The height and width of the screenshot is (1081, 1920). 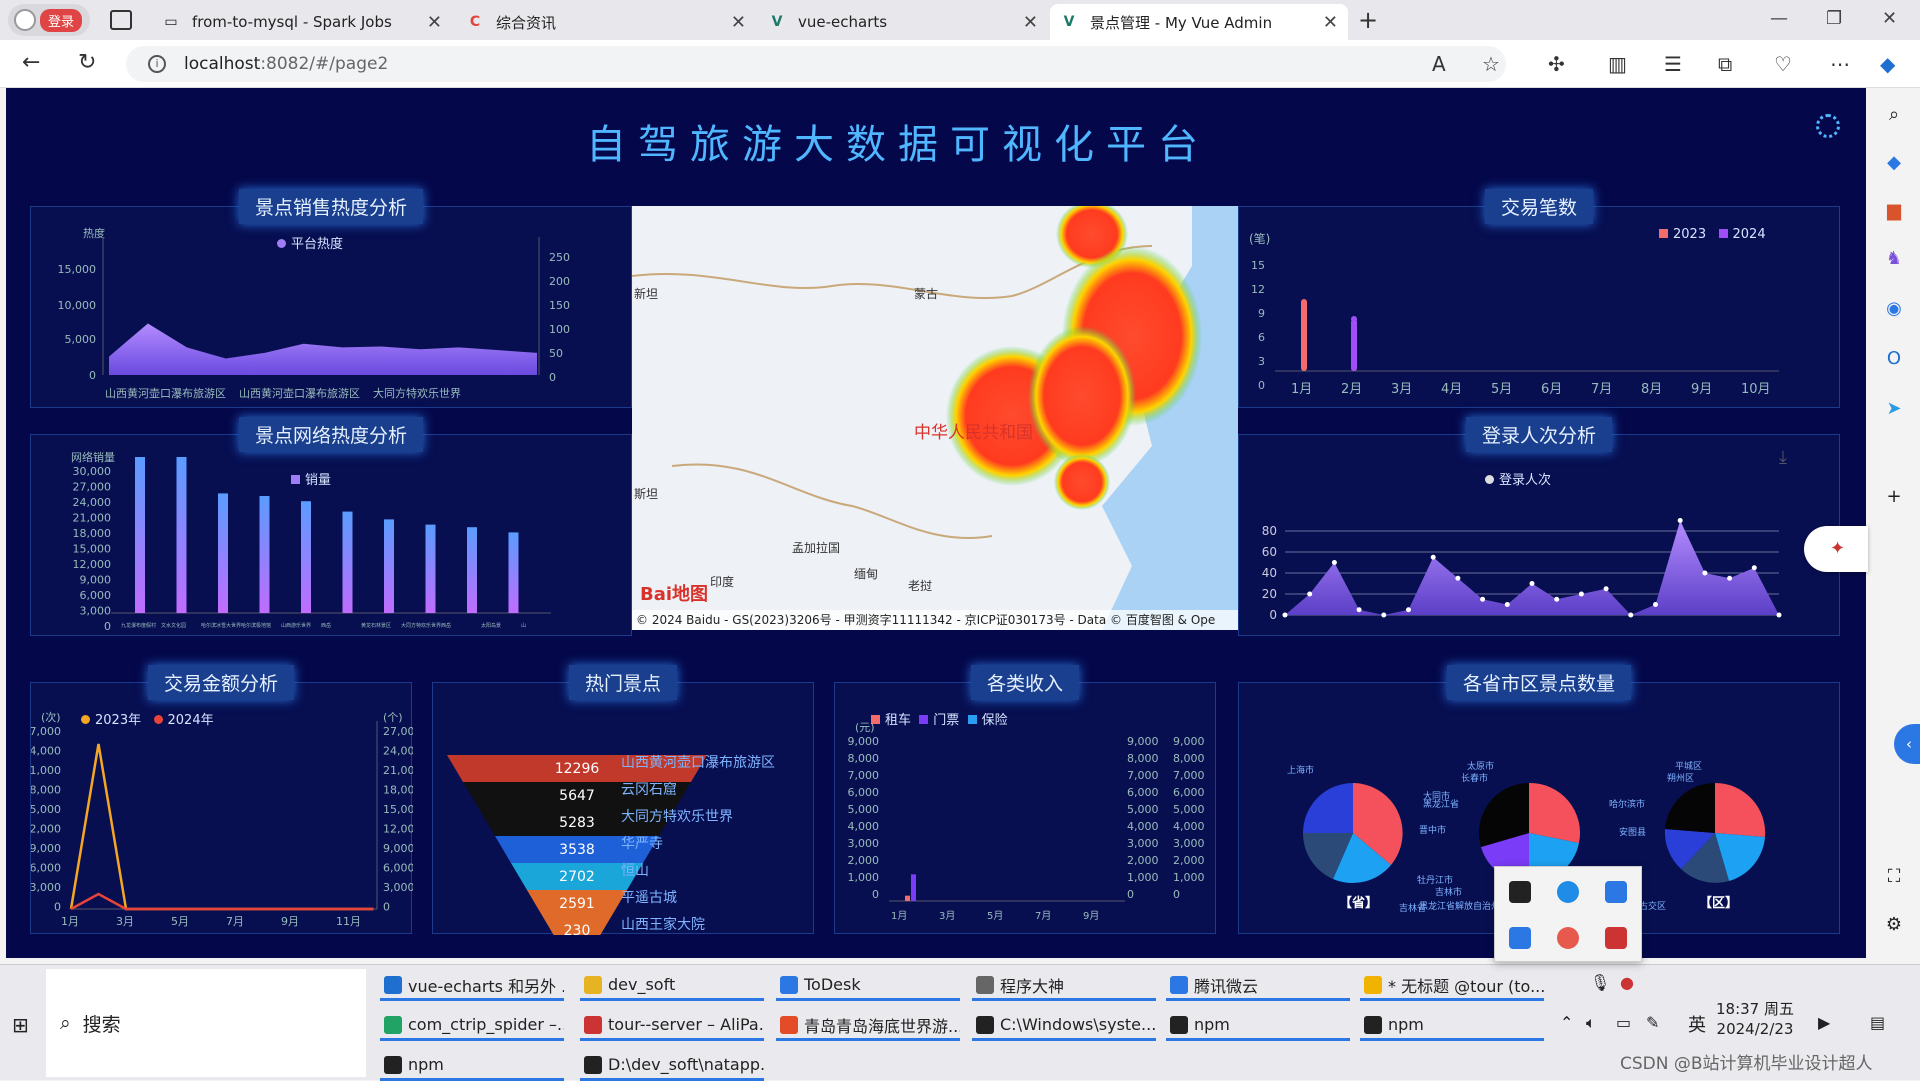 What do you see at coordinates (1591, 1023) in the screenshot?
I see `volume-icon: 🔈︎` at bounding box center [1591, 1023].